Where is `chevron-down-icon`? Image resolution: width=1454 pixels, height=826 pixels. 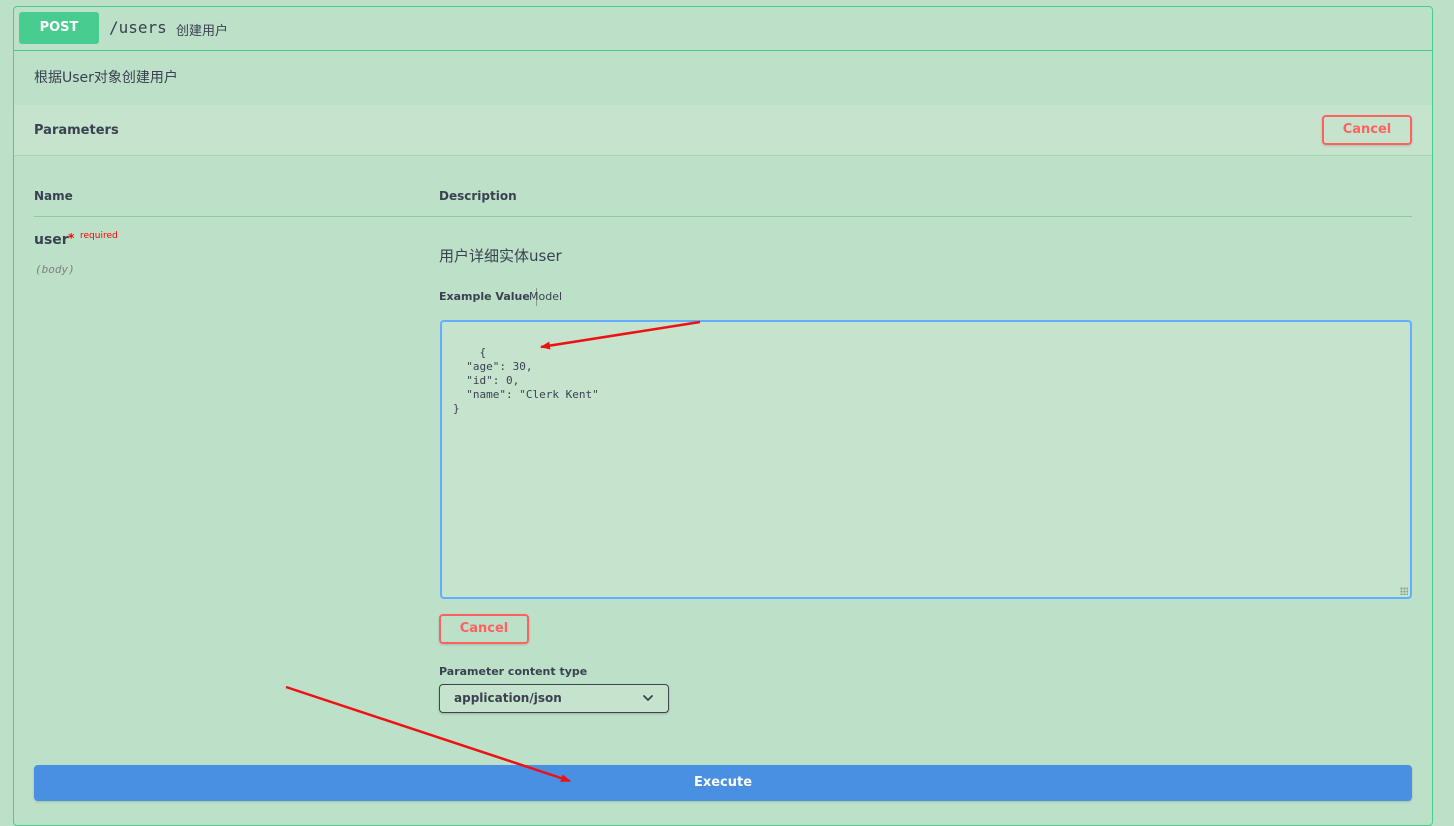
chevron-down-icon is located at coordinates (648, 698).